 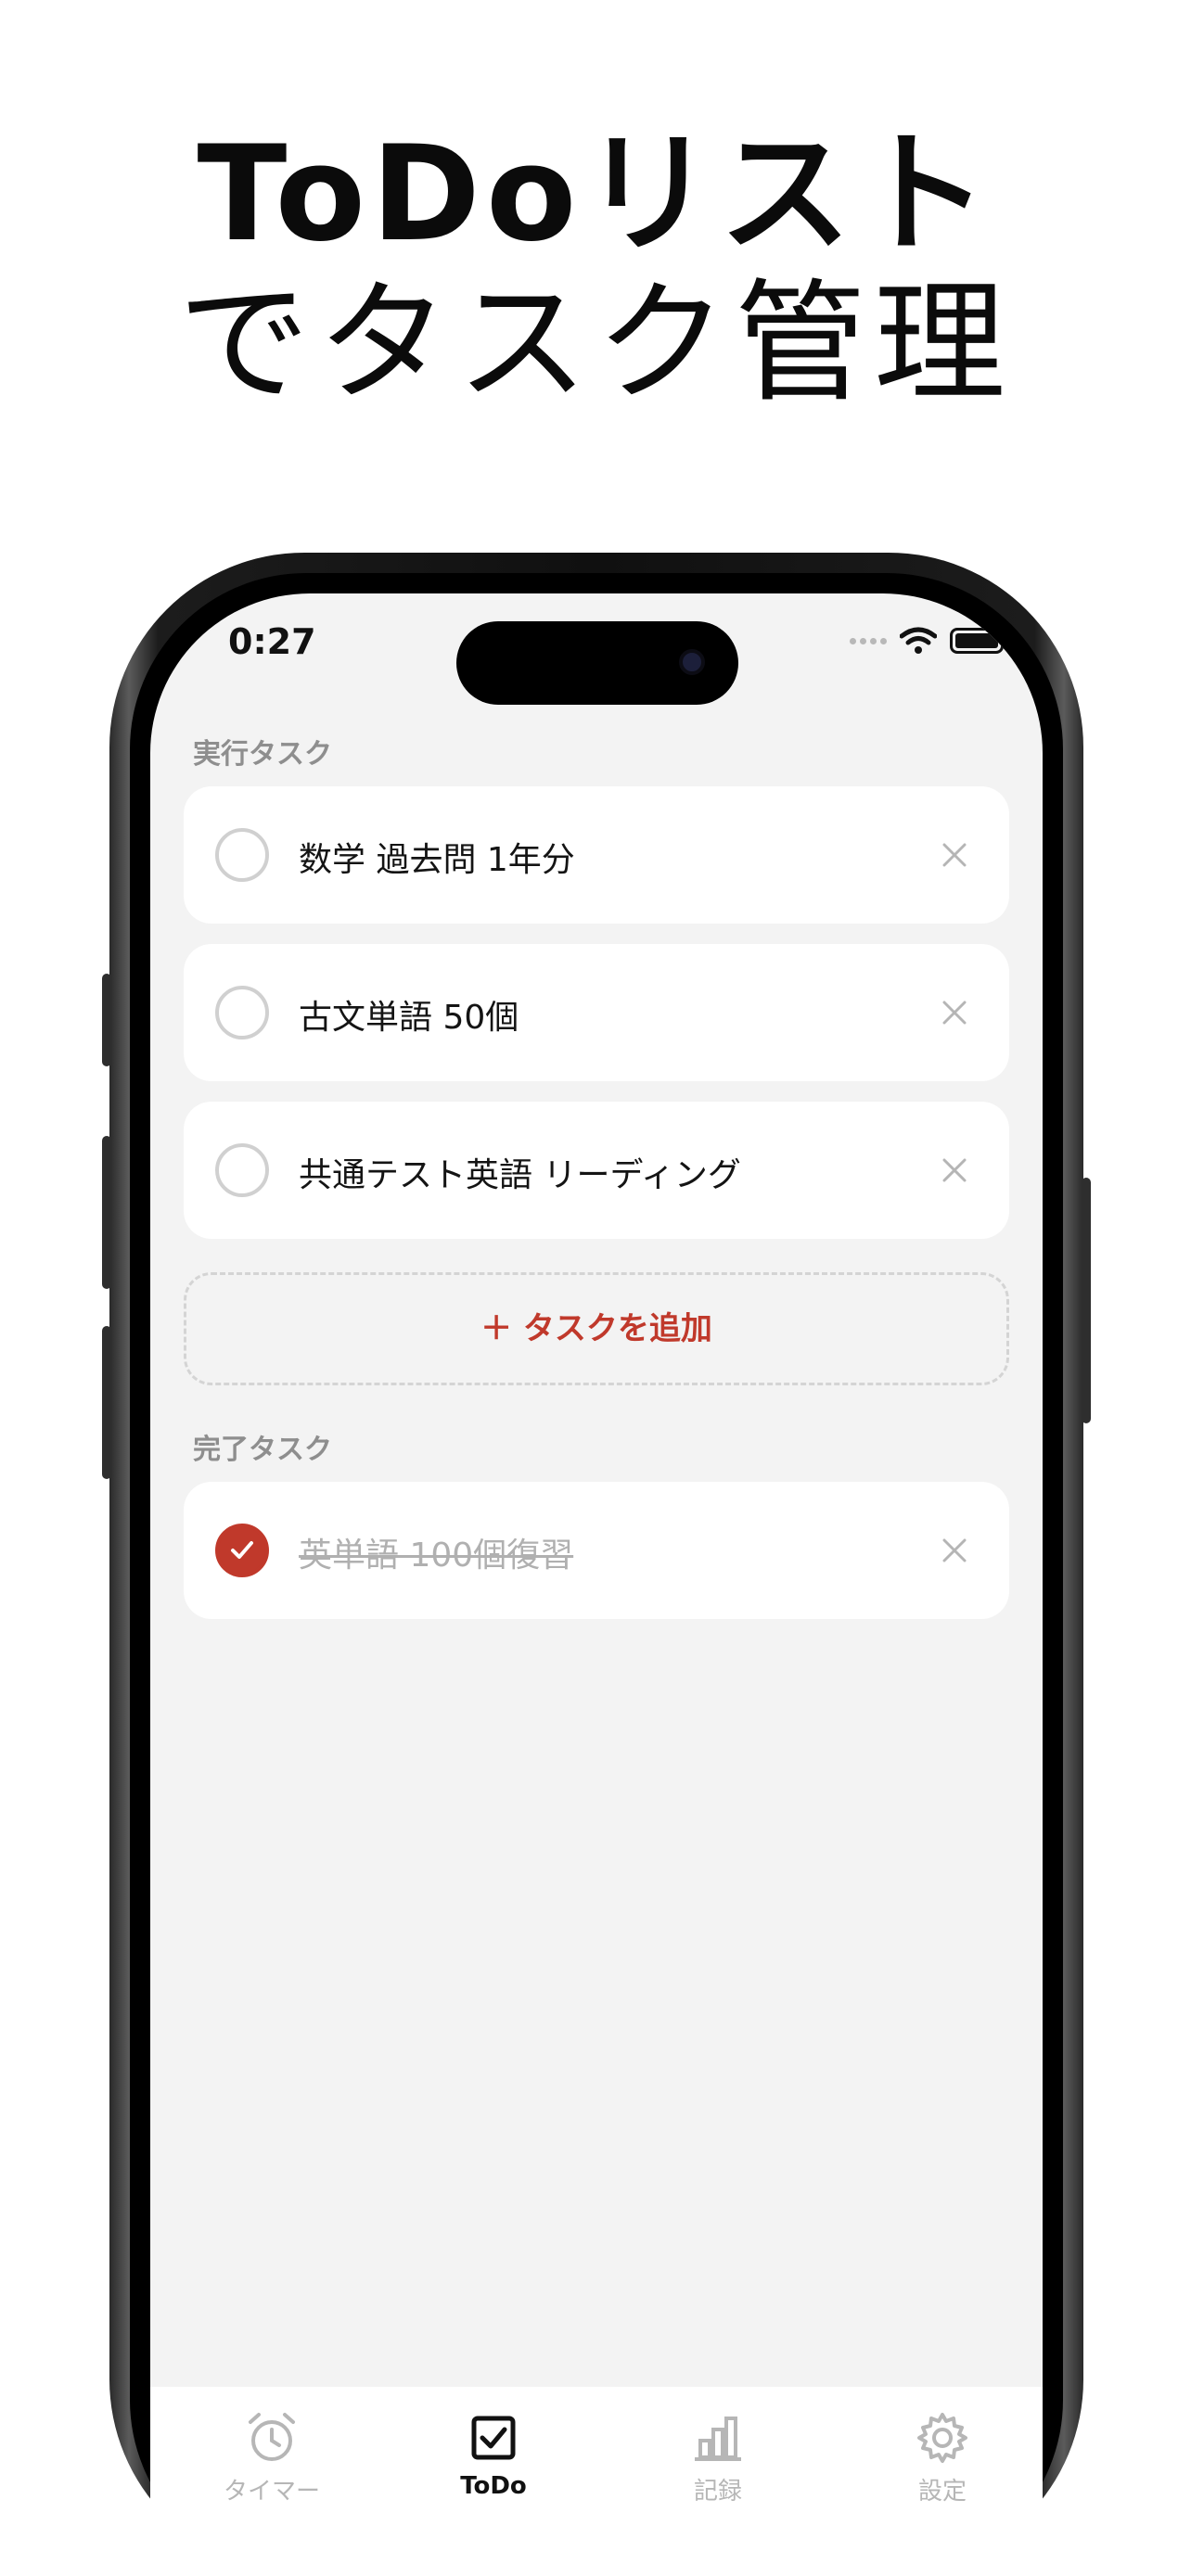 What do you see at coordinates (272, 642) in the screenshot?
I see `status-time: 0:27` at bounding box center [272, 642].